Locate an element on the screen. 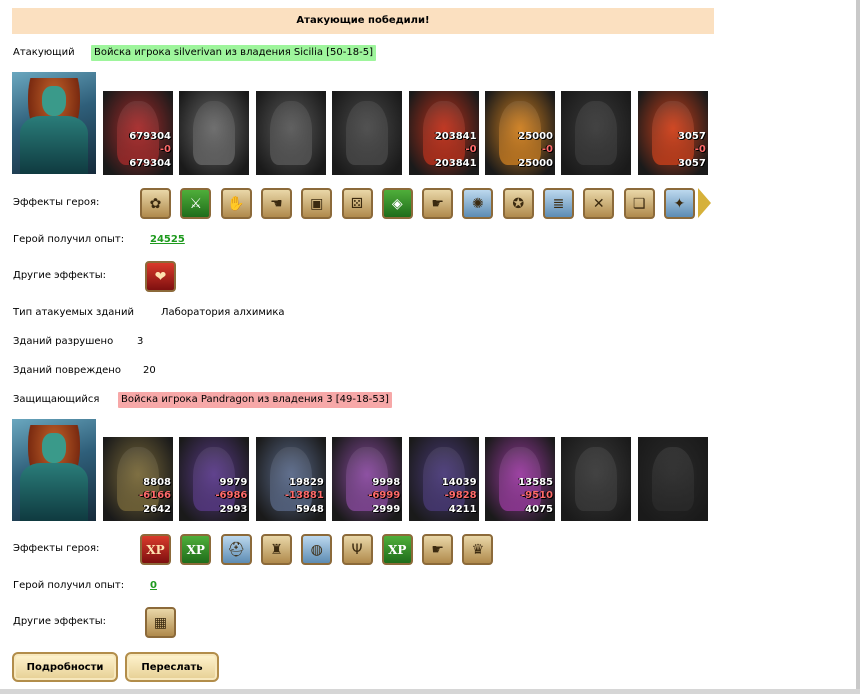 This screenshot has height=694, width=860. unit-count-lost: -6999 is located at coordinates (384, 495).